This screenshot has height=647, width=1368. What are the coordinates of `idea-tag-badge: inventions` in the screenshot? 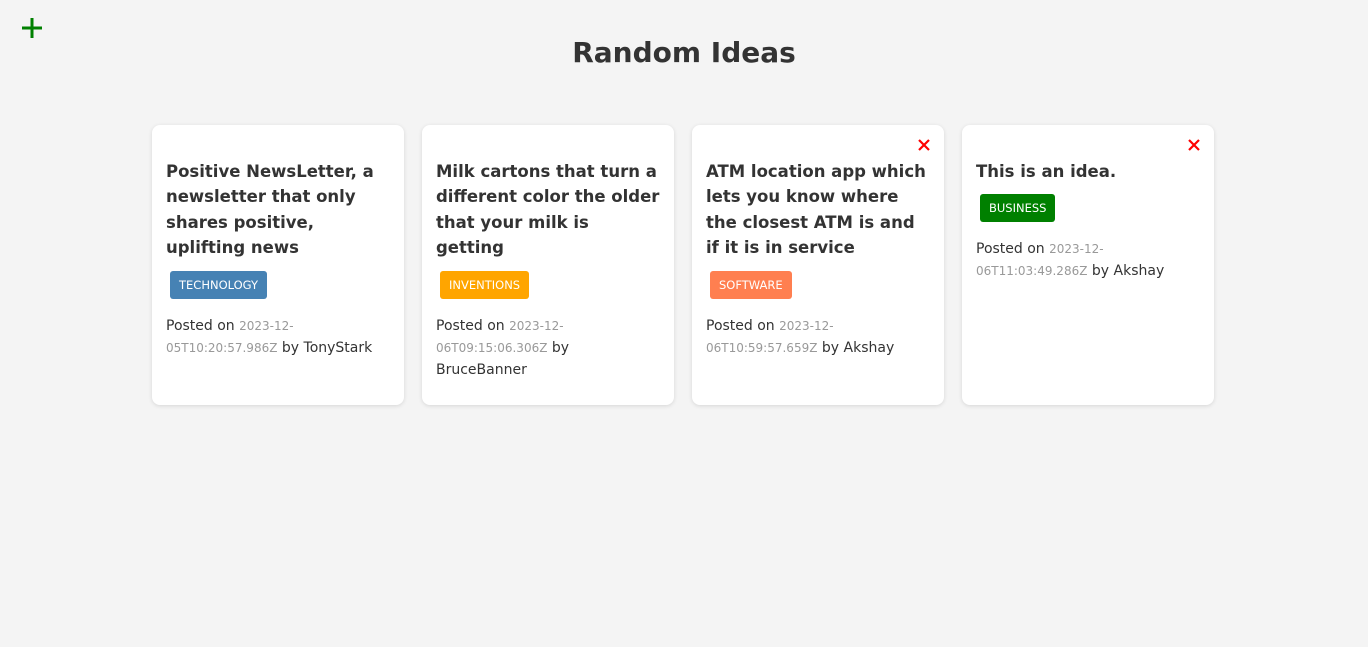 It's located at (485, 284).